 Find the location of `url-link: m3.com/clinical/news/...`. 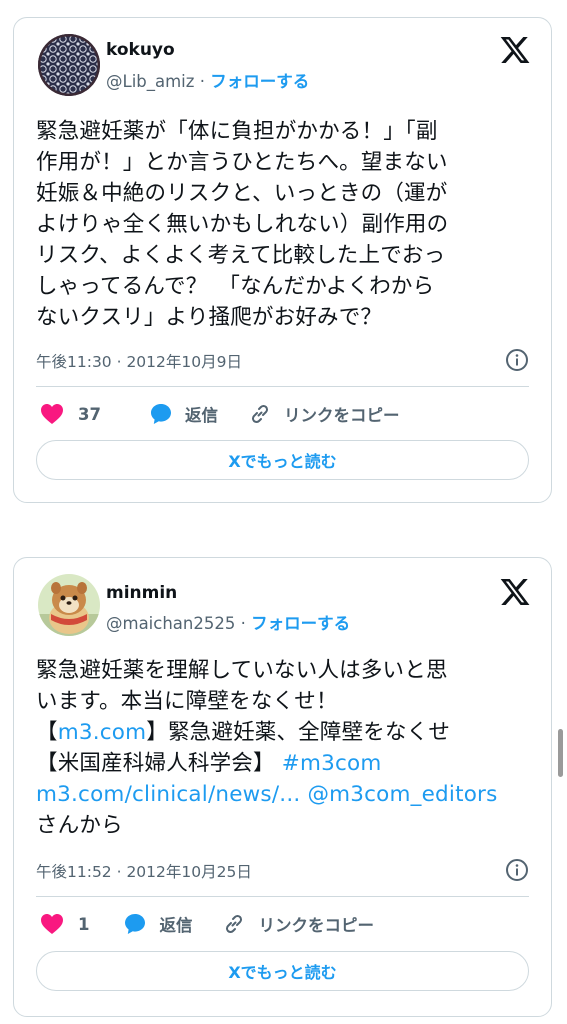

url-link: m3.com/clinical/news/... is located at coordinates (168, 794).